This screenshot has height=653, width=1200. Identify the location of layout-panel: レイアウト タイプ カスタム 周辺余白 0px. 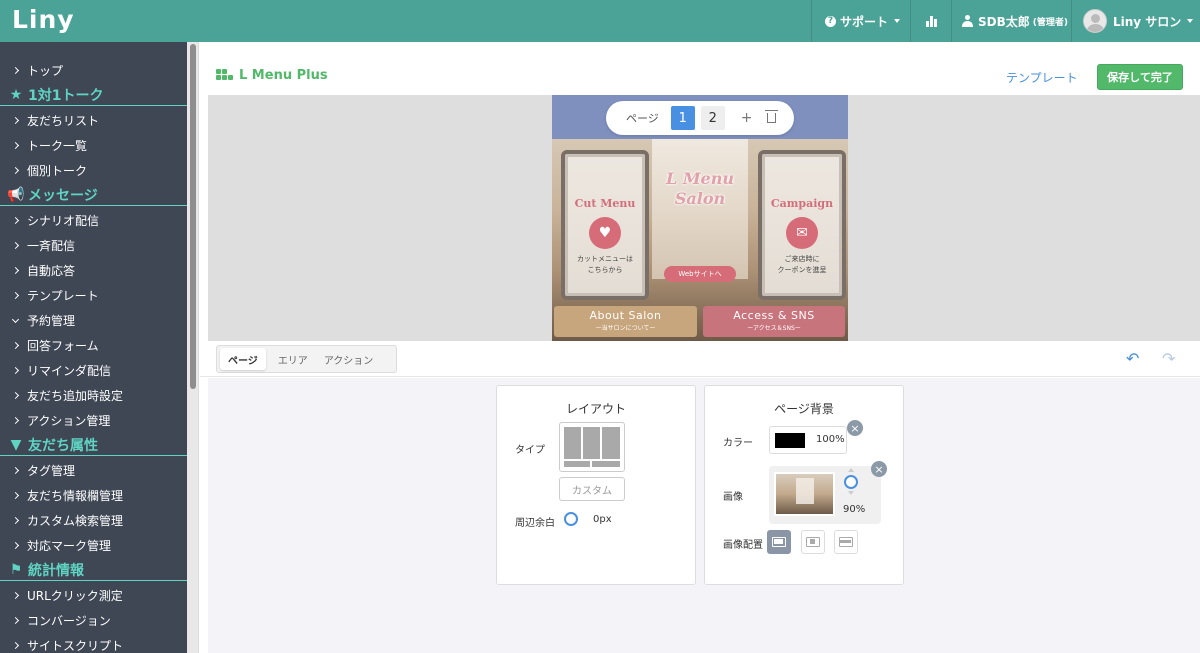
(596, 485).